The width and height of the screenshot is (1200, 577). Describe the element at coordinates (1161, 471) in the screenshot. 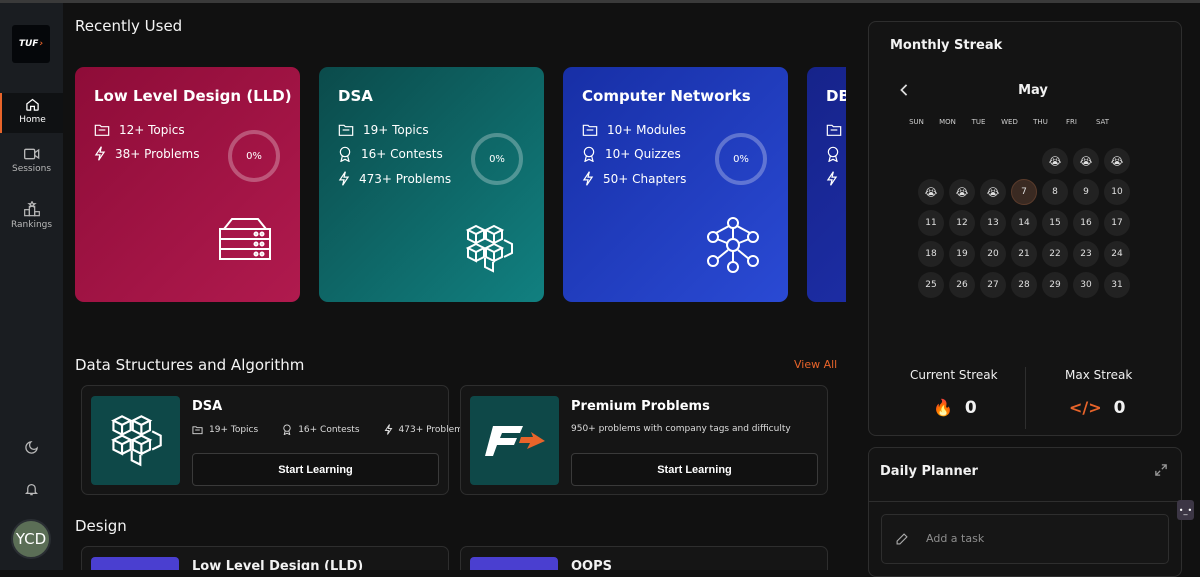

I see `expand-icon` at that location.